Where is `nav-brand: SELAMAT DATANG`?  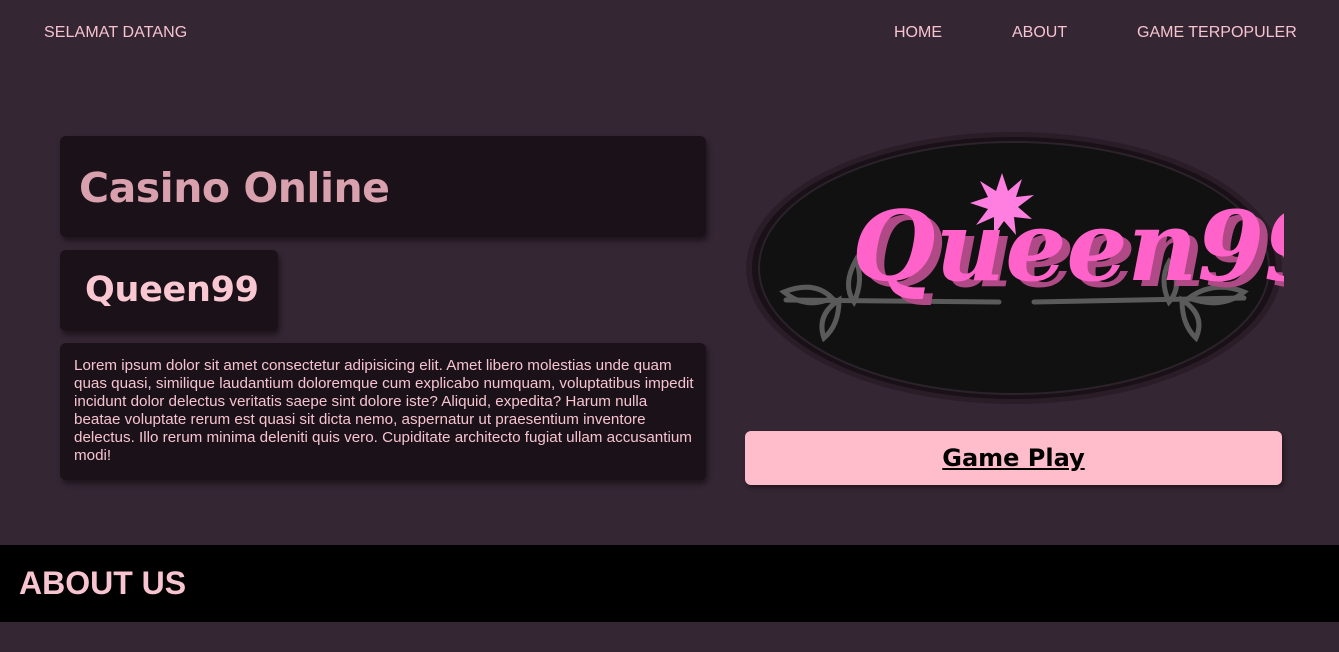 nav-brand: SELAMAT DATANG is located at coordinates (116, 32).